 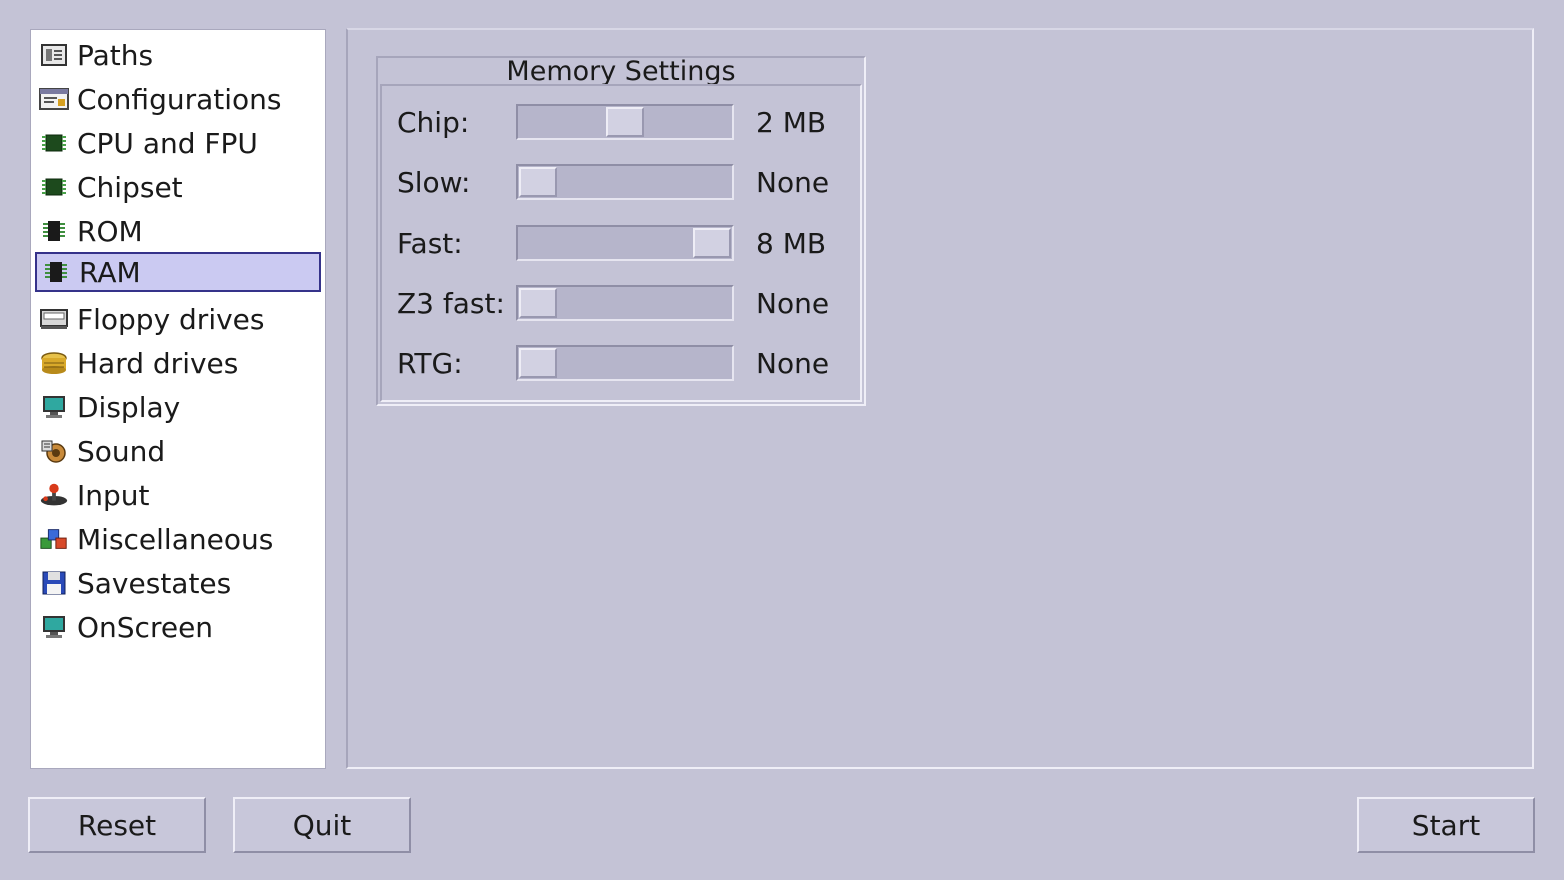 What do you see at coordinates (54, 363) in the screenshot?
I see `hard-drive-icon` at bounding box center [54, 363].